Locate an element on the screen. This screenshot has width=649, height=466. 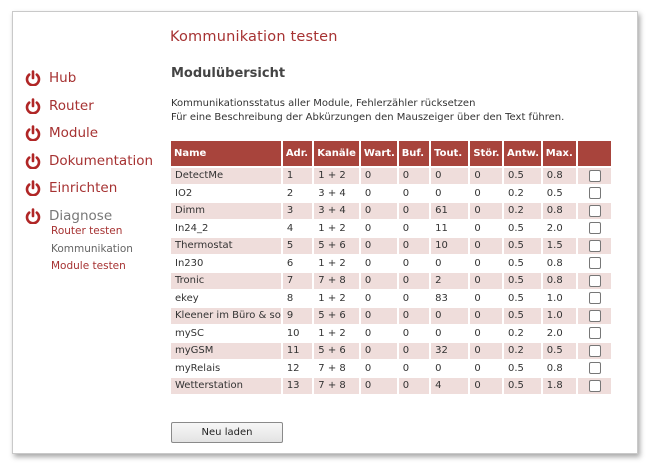
reload-button: Neu laden is located at coordinates (227, 432).